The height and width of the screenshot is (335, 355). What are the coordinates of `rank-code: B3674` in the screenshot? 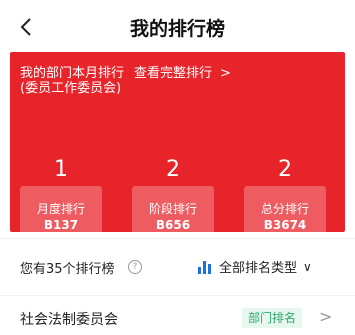 It's located at (285, 225).